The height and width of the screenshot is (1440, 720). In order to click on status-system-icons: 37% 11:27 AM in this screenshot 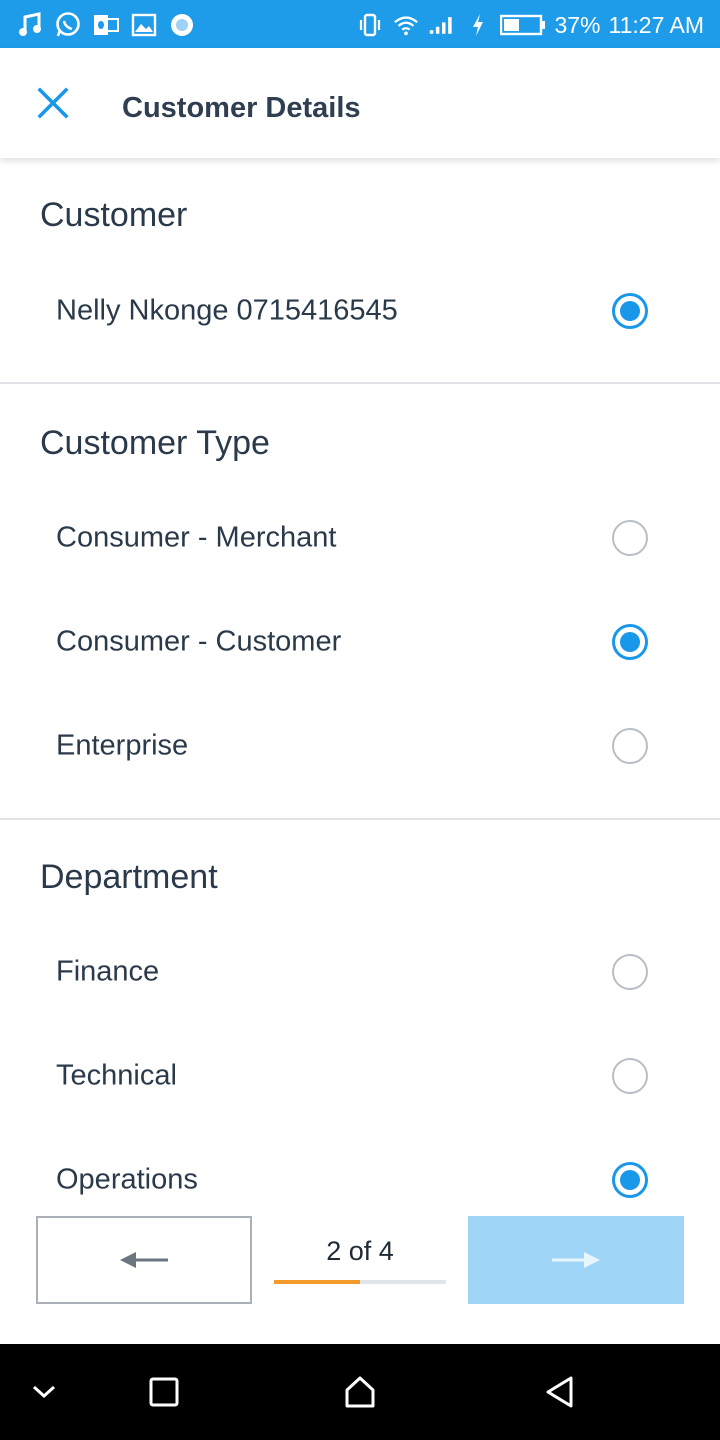, I will do `click(530, 25)`.